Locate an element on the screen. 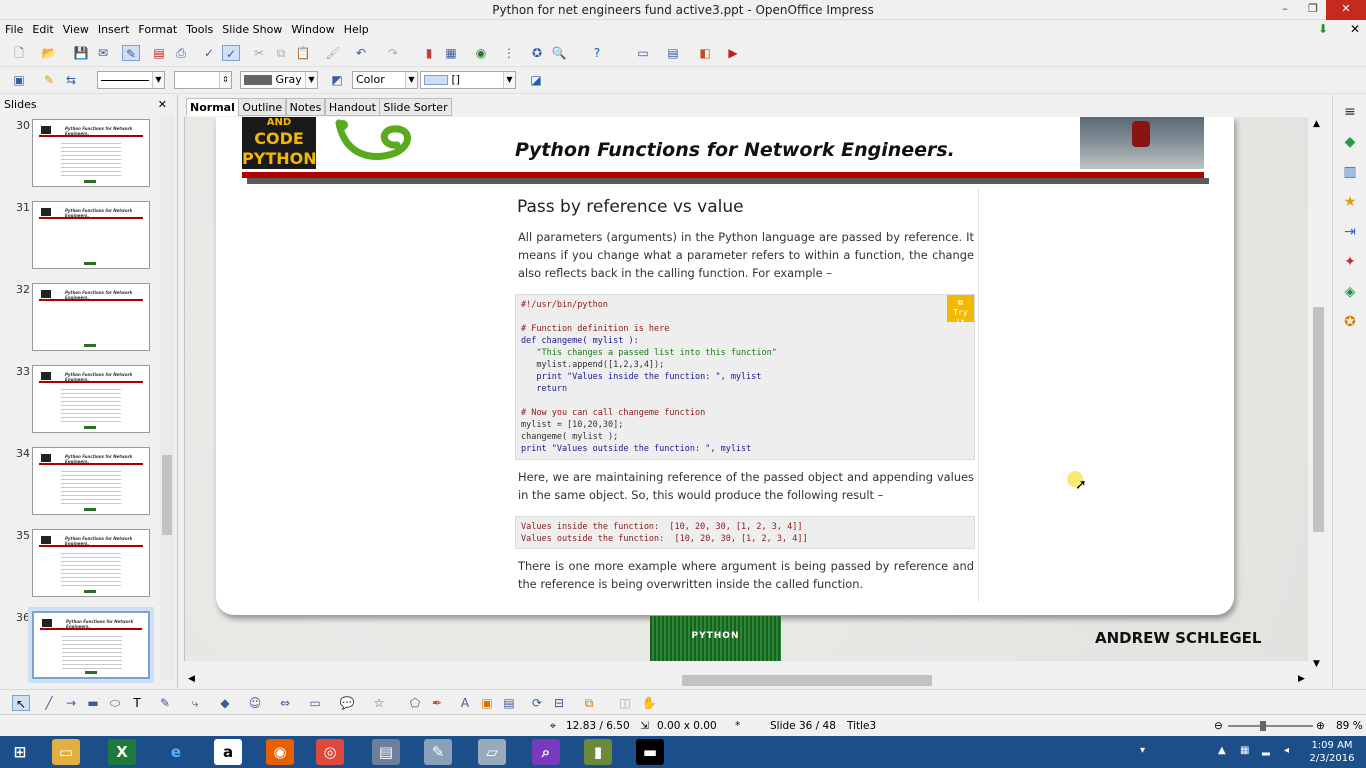  menu-edit: Edit is located at coordinates (42, 28).